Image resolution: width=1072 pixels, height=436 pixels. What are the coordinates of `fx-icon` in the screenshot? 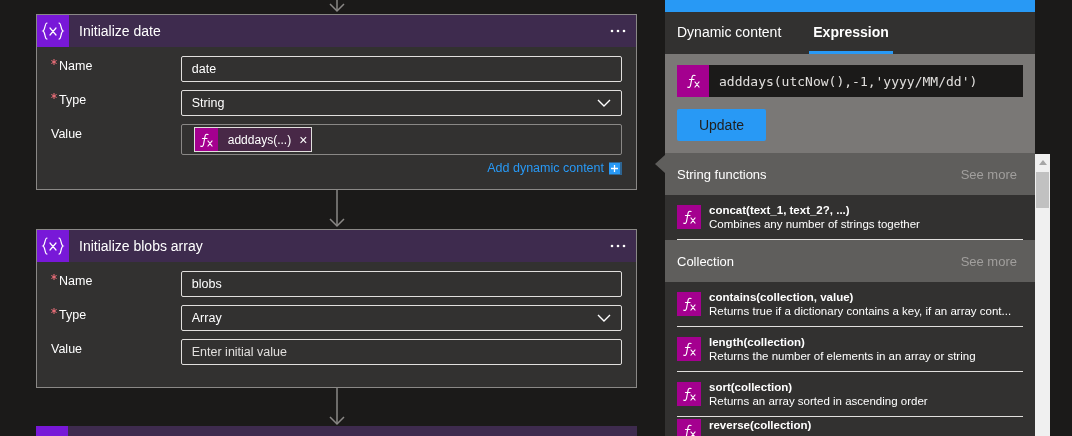 It's located at (693, 81).